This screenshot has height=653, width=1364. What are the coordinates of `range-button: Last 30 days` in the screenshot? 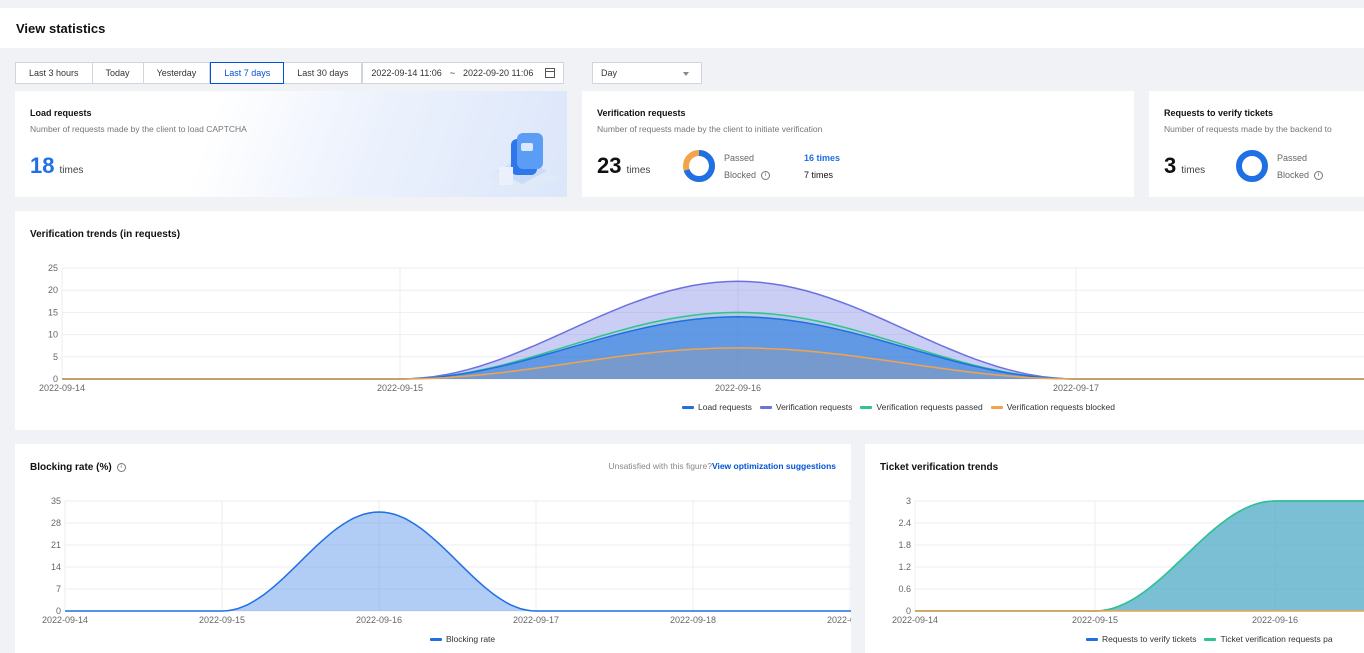 It's located at (323, 73).